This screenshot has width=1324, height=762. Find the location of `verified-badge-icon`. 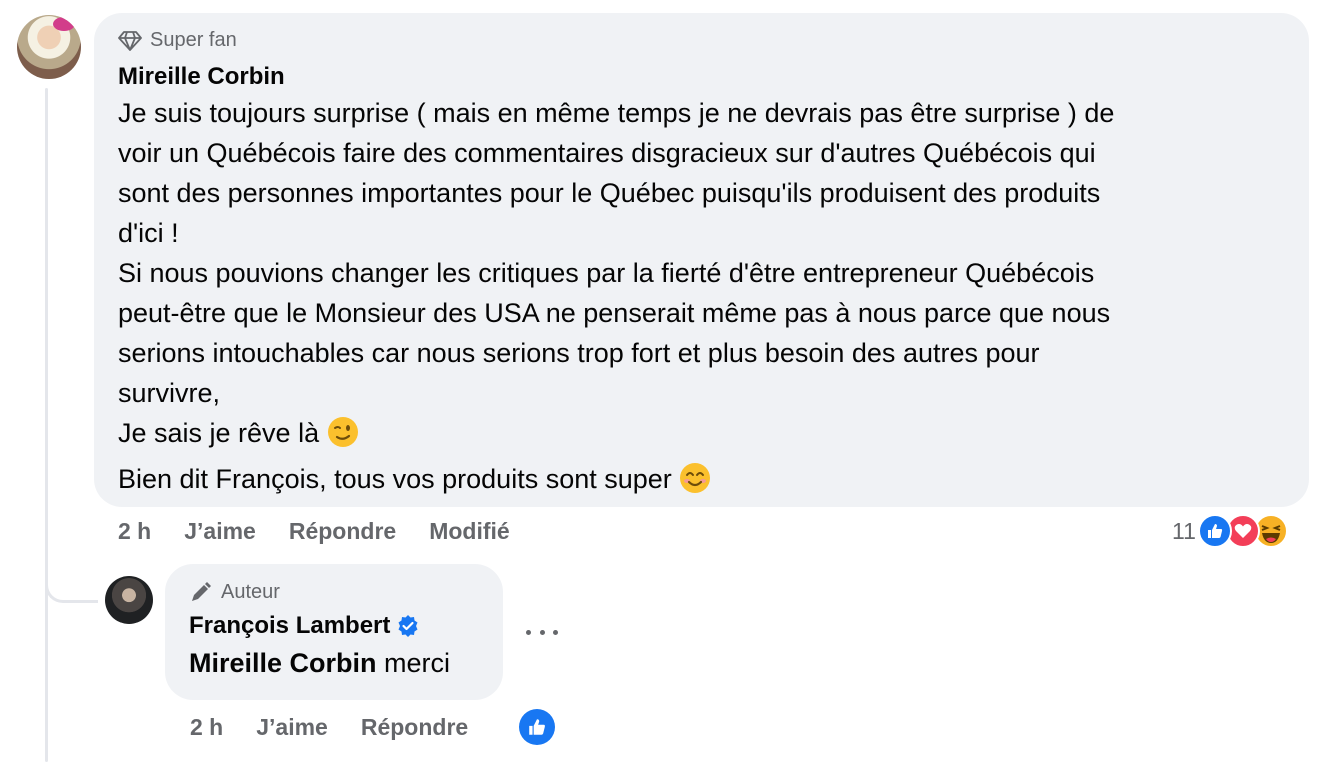

verified-badge-icon is located at coordinates (408, 626).